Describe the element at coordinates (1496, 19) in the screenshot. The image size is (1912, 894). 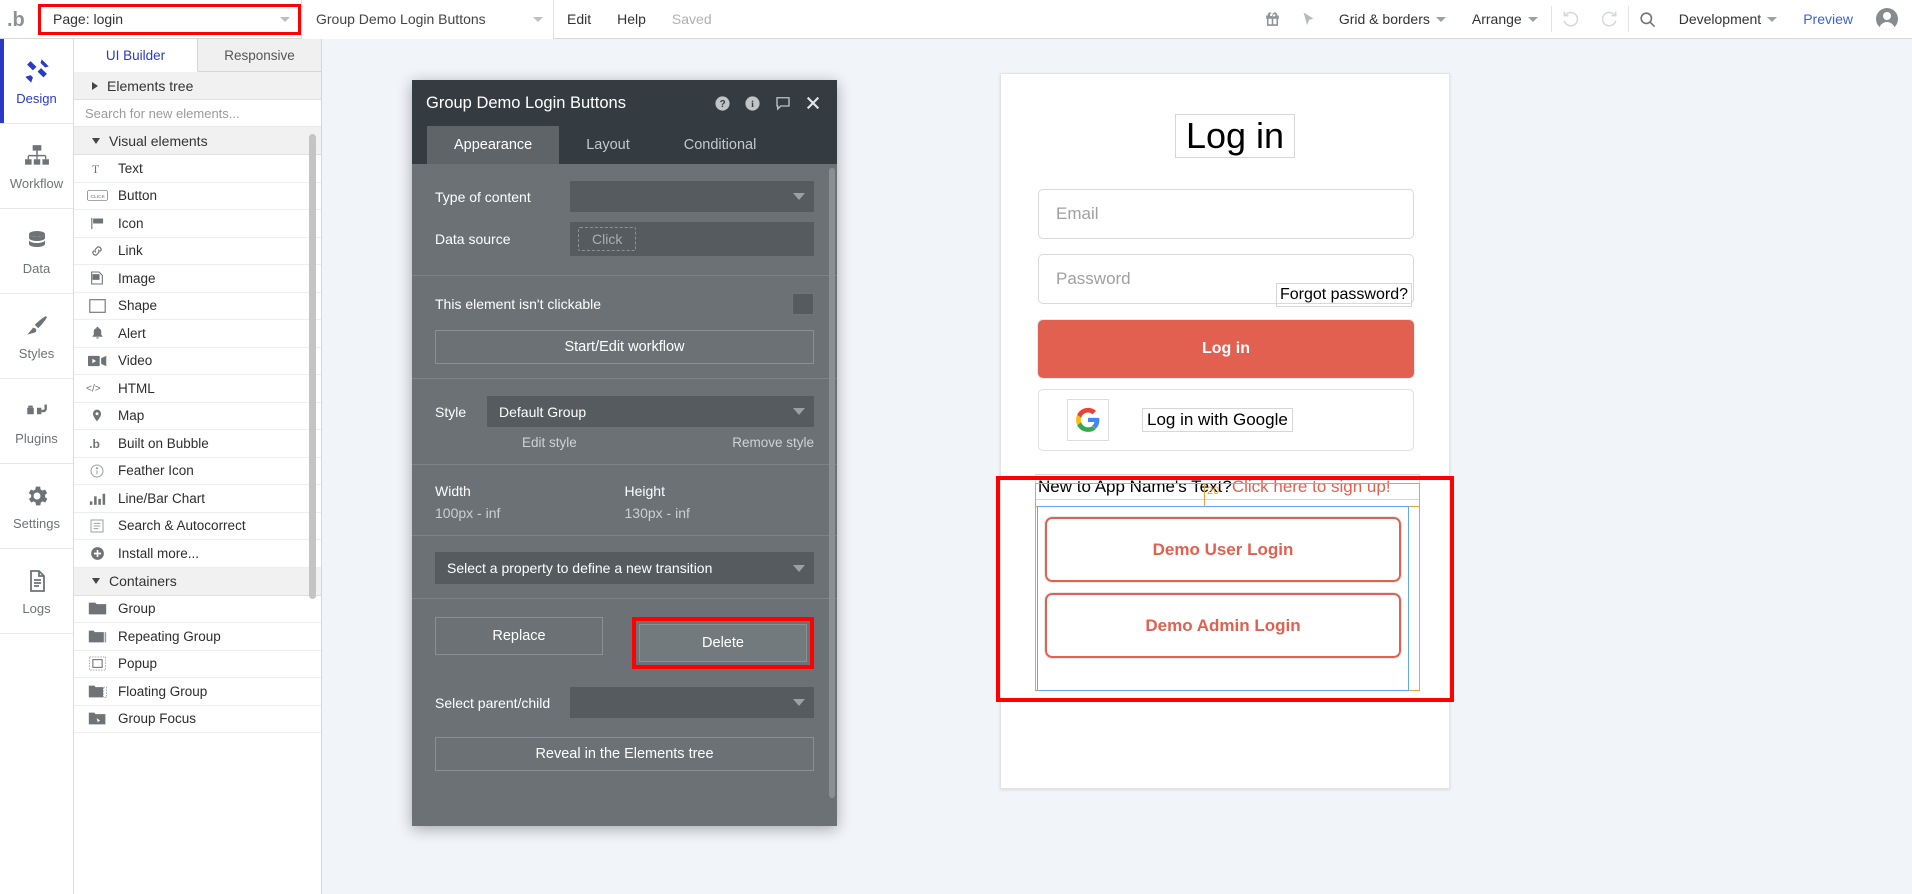
I see `arrange-label: Arrange` at that location.